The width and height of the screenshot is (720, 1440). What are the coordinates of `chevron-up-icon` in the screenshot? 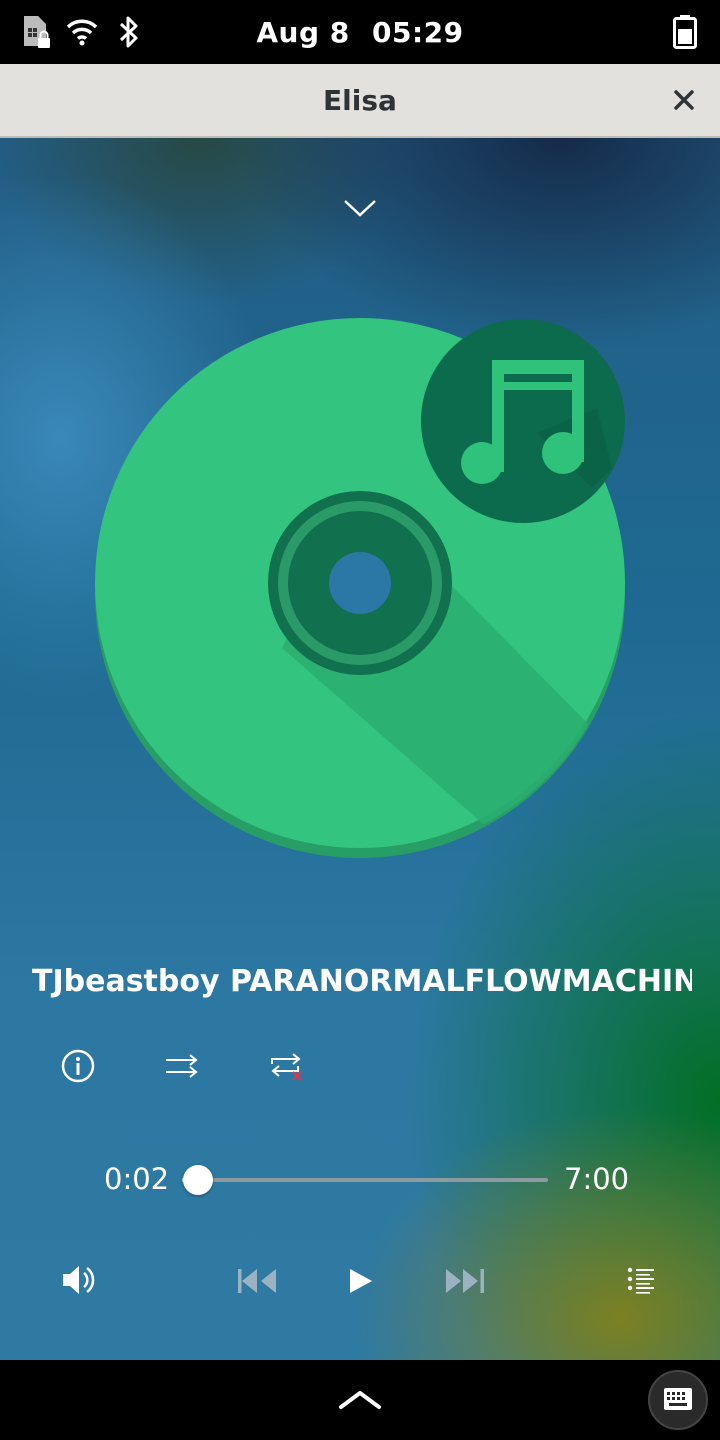 It's located at (360, 1399).